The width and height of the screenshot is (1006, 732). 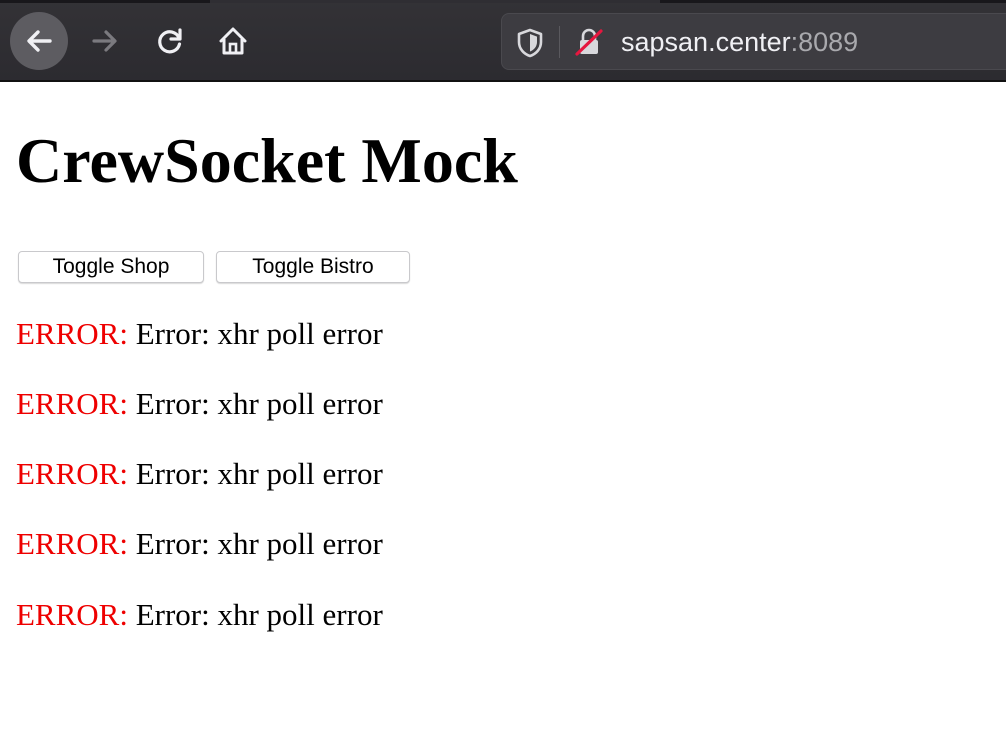 I want to click on forward-arrow-icon, so click(x=104, y=41).